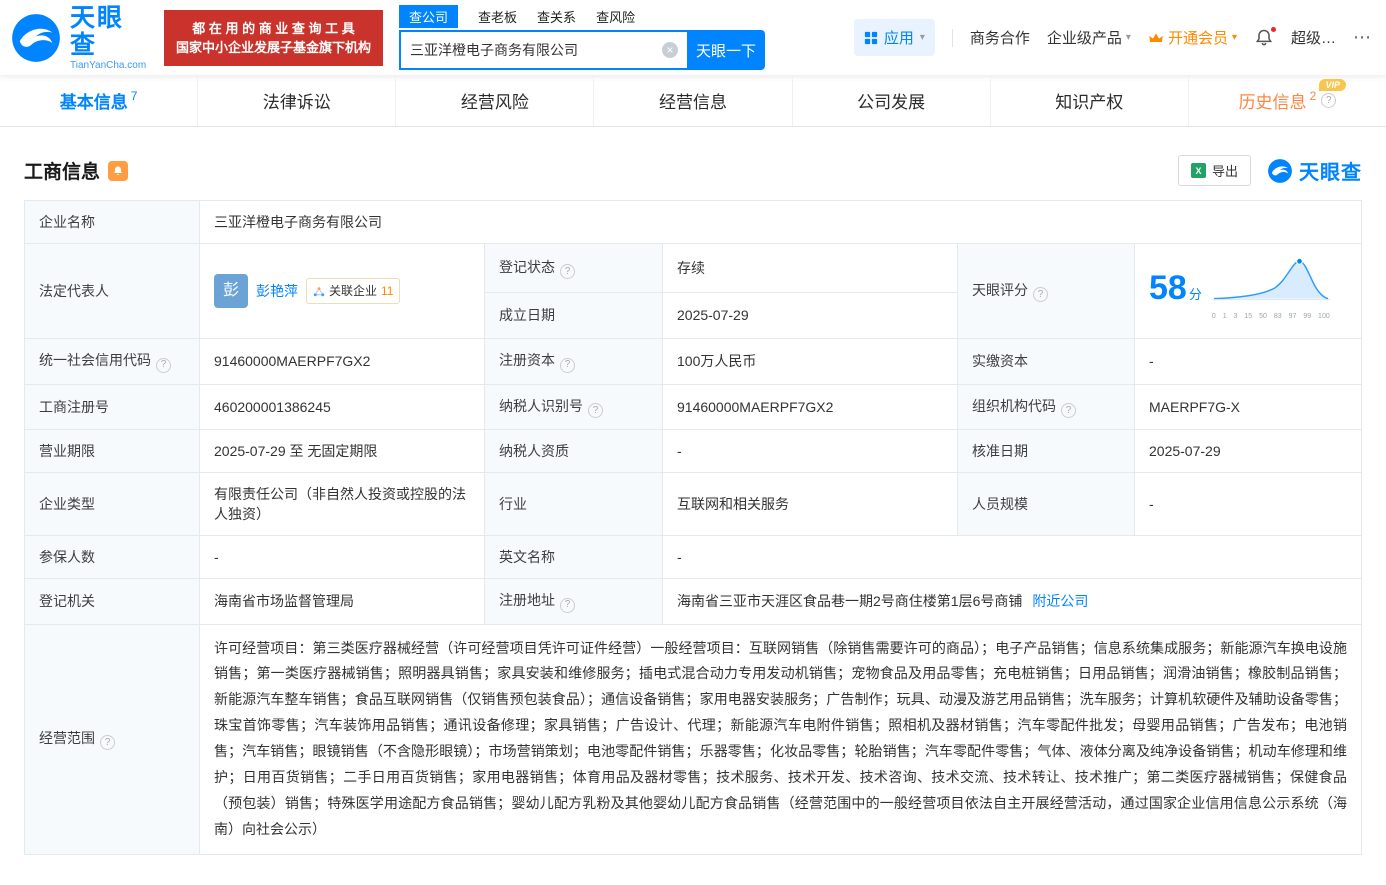 This screenshot has width=1386, height=885. What do you see at coordinates (810, 406) in the screenshot?
I see `field-value-taxpayer-id: 91460000MAERPF7GX2` at bounding box center [810, 406].